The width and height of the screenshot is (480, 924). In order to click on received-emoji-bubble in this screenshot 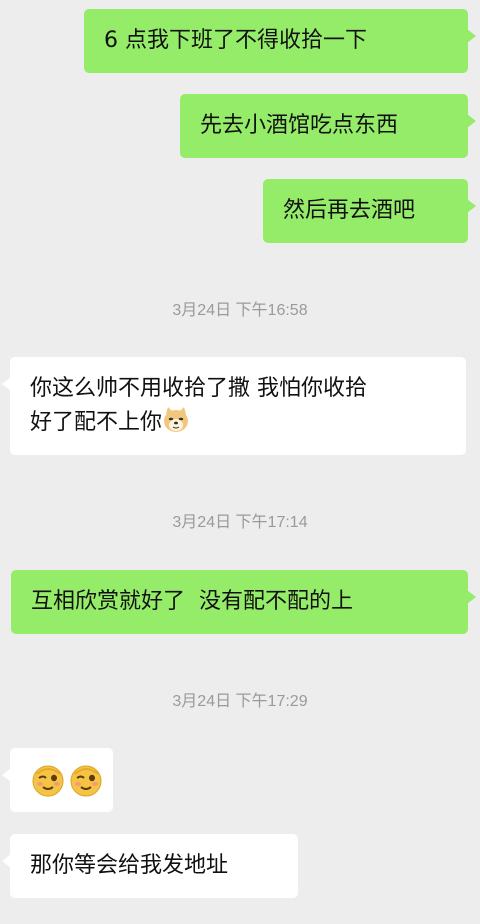, I will do `click(57, 780)`.